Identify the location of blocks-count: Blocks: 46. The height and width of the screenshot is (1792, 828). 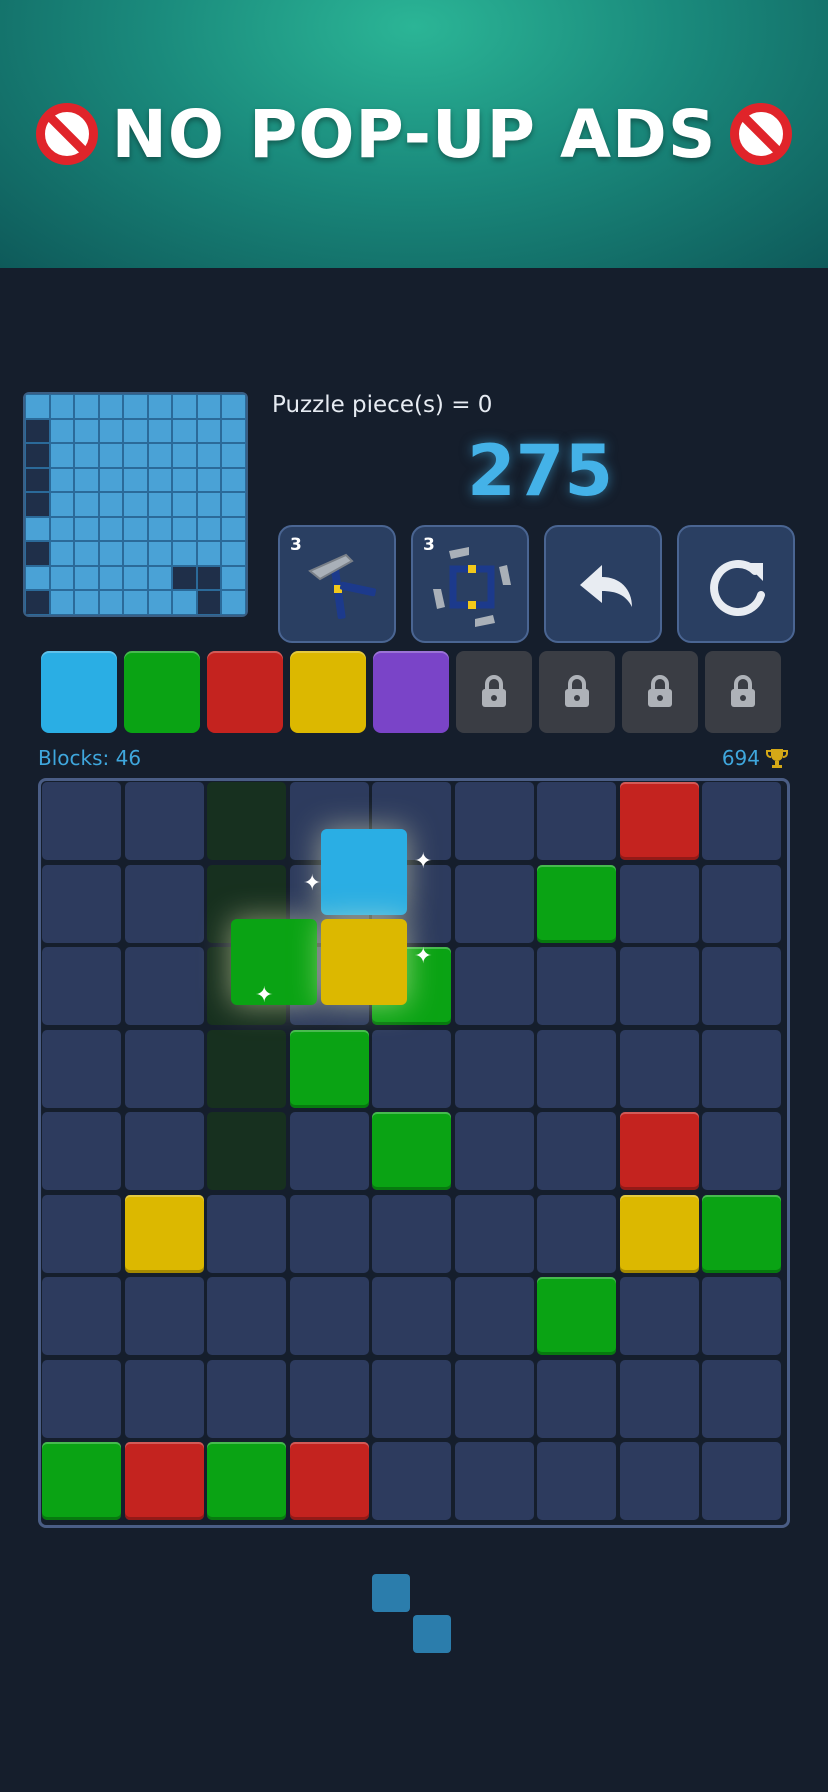
(90, 758).